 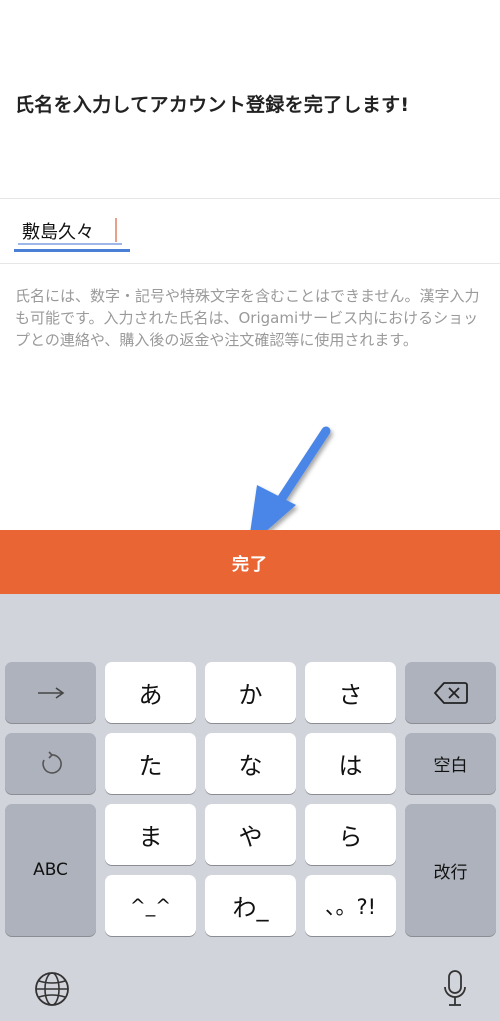 What do you see at coordinates (250, 198) in the screenshot?
I see `top-divider` at bounding box center [250, 198].